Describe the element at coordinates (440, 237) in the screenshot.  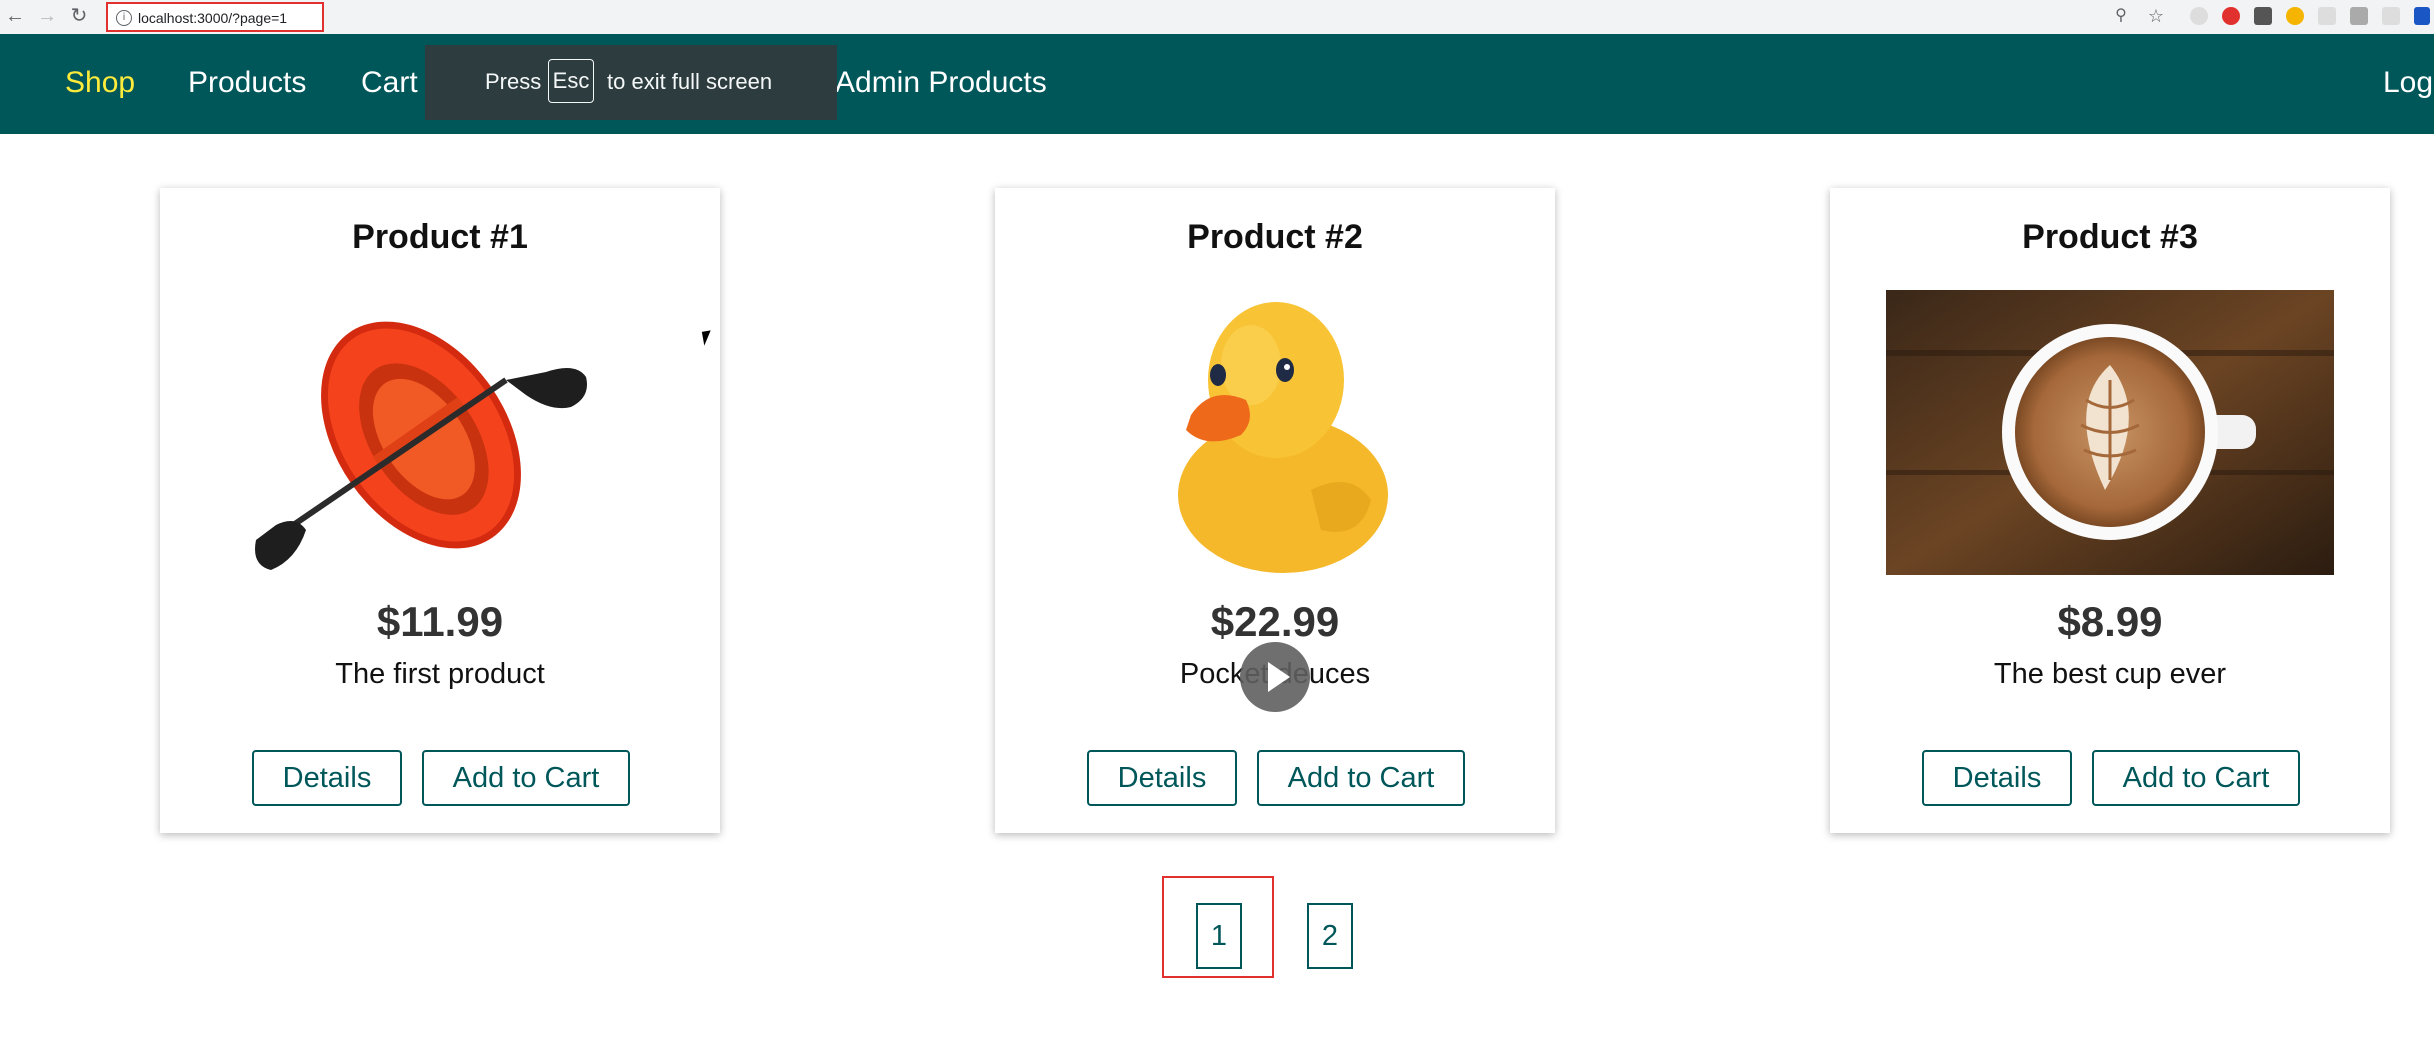
I see `product-title: Product #1` at that location.